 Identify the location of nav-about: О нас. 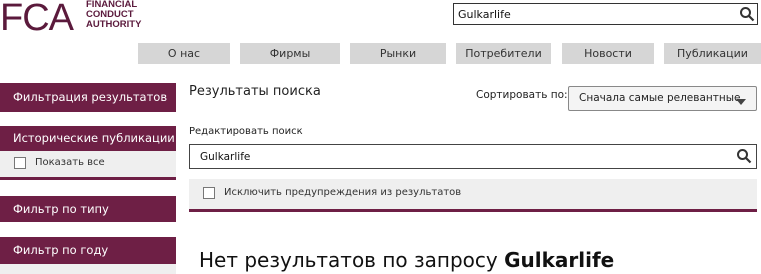
(184, 53).